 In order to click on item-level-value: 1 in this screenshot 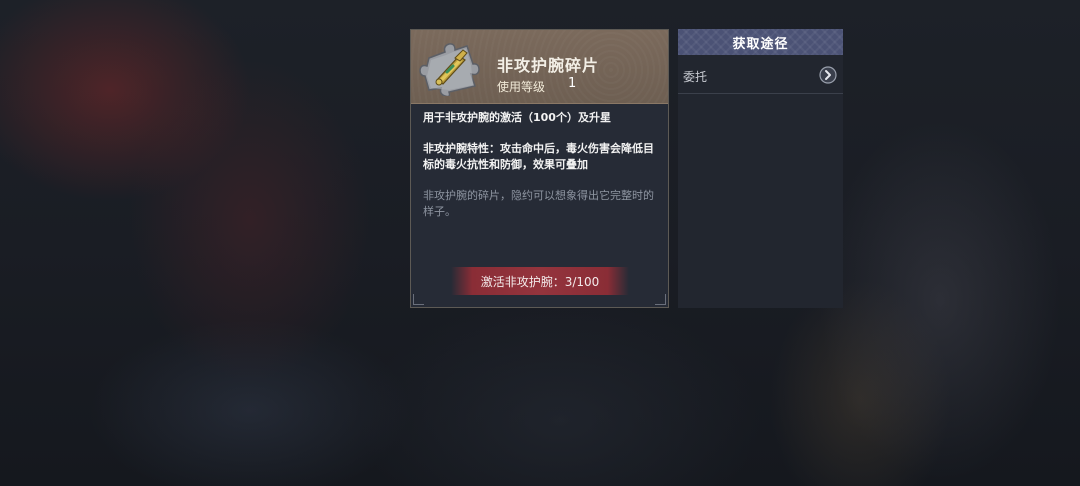, I will do `click(572, 83)`.